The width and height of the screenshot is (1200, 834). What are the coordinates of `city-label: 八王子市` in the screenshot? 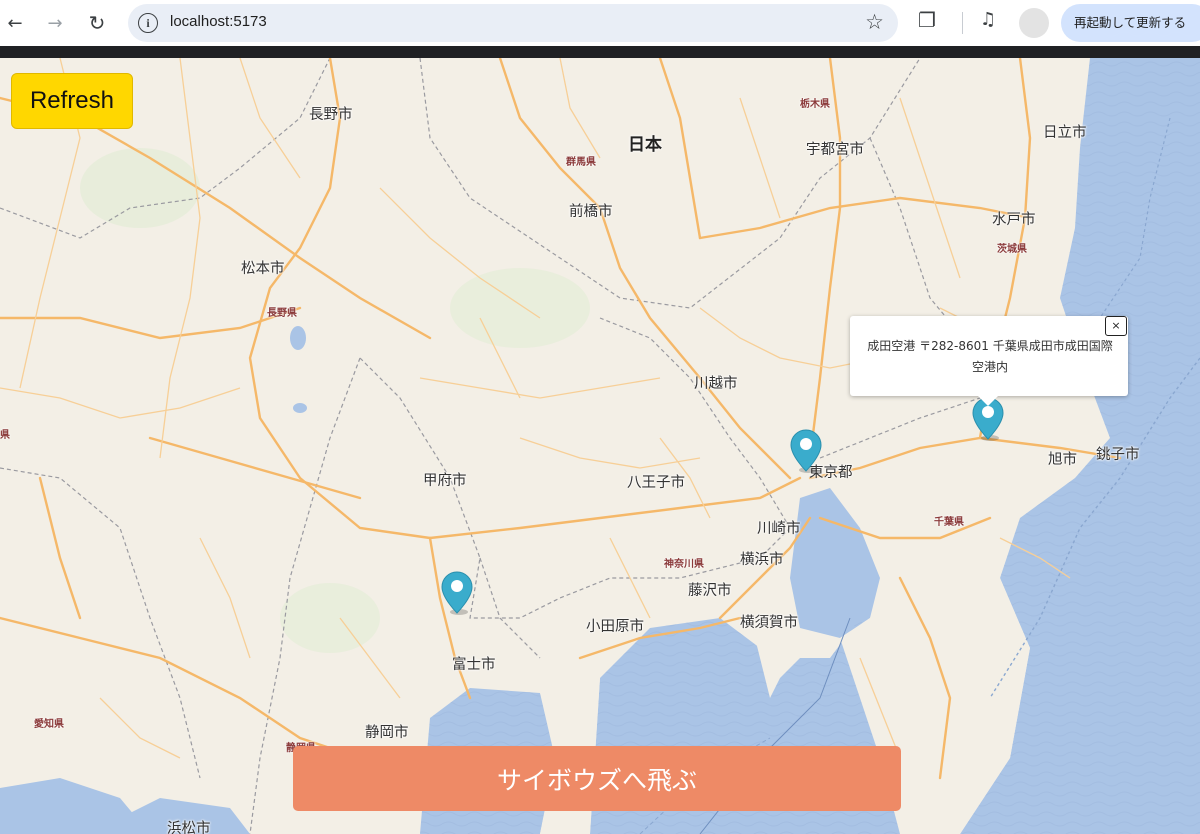 It's located at (656, 483).